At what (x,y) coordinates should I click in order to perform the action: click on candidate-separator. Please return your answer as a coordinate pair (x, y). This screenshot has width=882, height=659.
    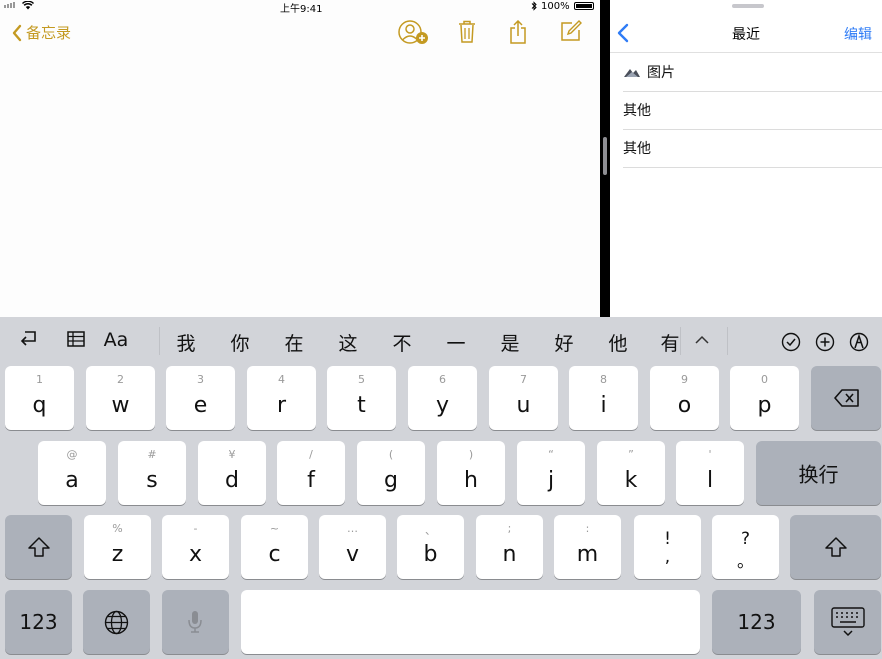
    Looking at the image, I should click on (159, 341).